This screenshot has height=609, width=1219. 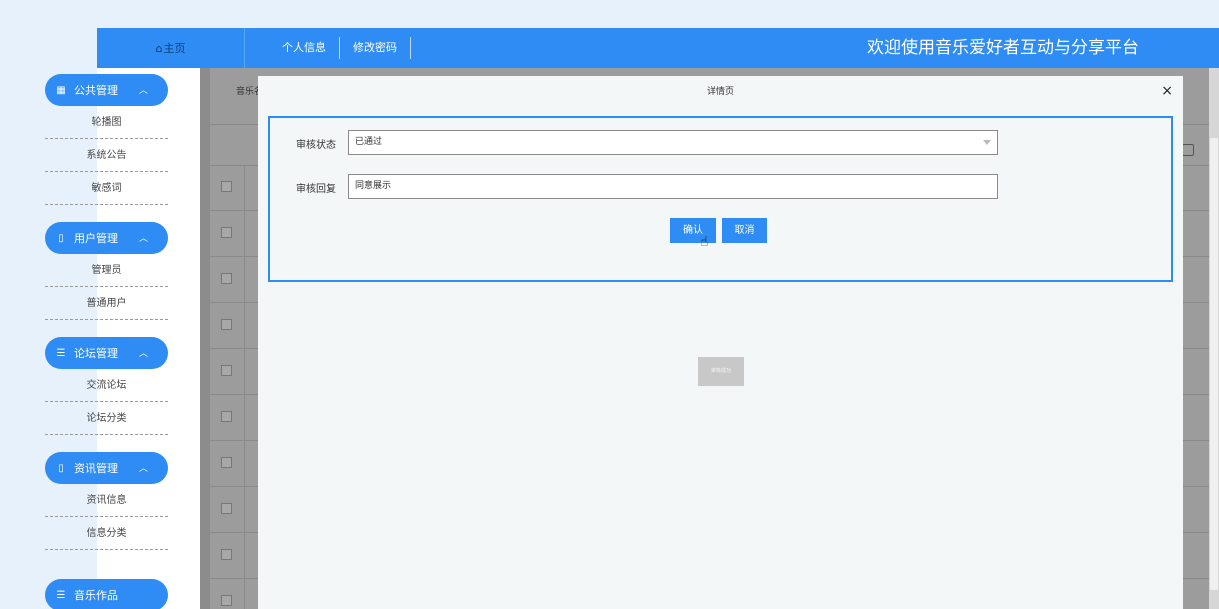 I want to click on home-icon: ⌂, so click(x=159, y=48).